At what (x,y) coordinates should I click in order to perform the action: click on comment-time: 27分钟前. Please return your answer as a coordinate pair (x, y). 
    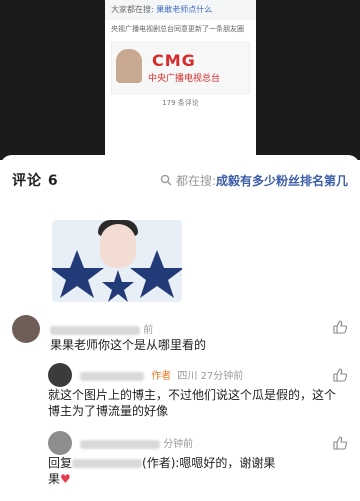
    Looking at the image, I should click on (222, 376).